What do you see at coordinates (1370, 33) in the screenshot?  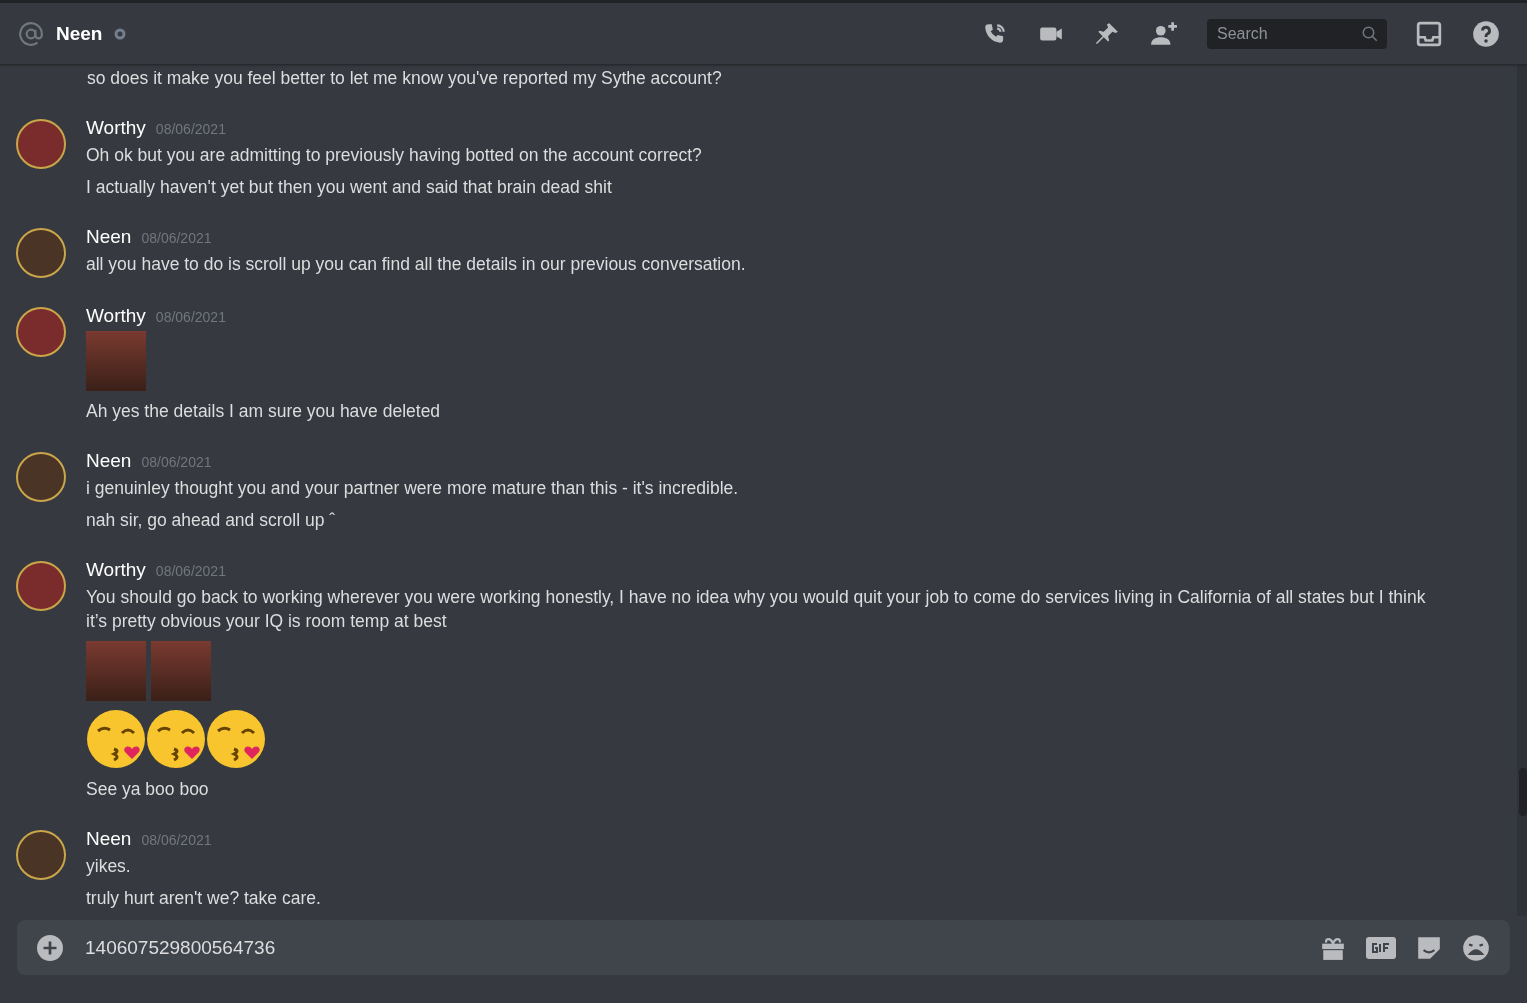 I see `search-icon` at bounding box center [1370, 33].